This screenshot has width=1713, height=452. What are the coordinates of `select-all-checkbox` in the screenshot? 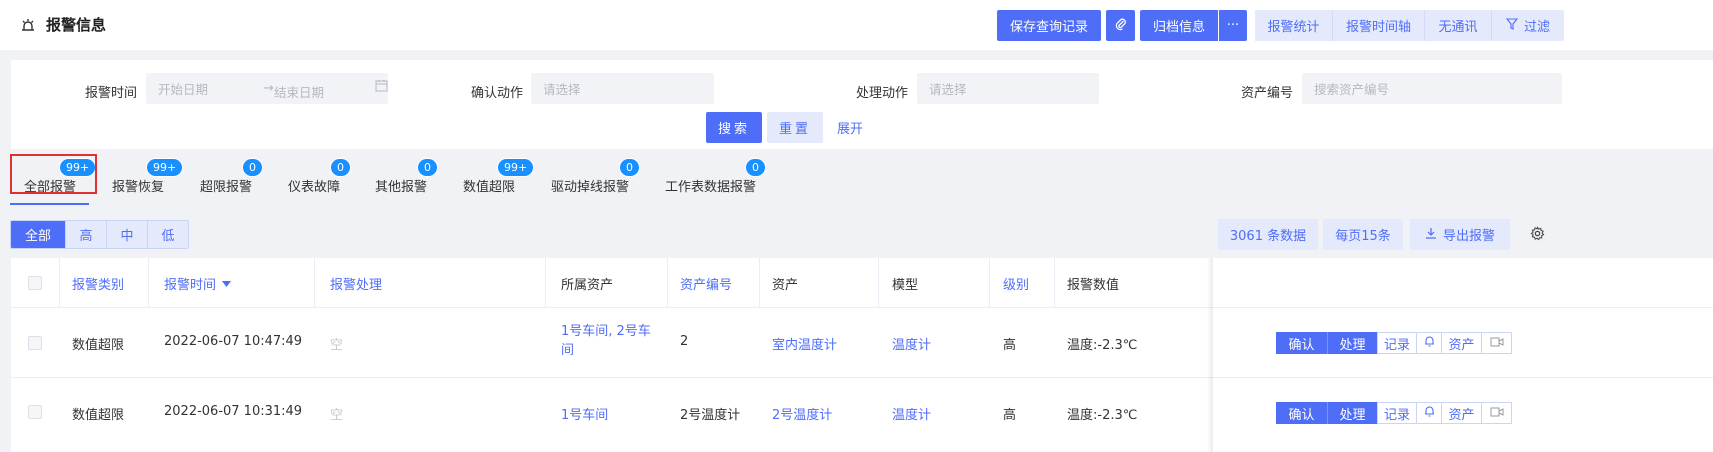 It's located at (35, 283).